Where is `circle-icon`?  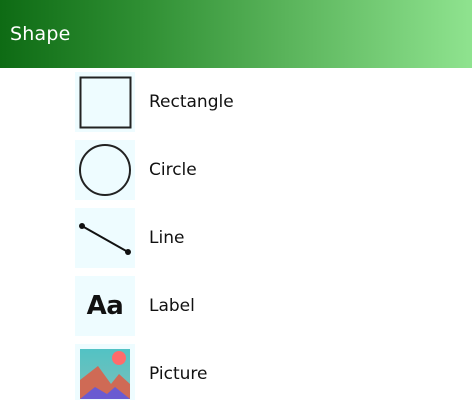
circle-icon is located at coordinates (105, 170).